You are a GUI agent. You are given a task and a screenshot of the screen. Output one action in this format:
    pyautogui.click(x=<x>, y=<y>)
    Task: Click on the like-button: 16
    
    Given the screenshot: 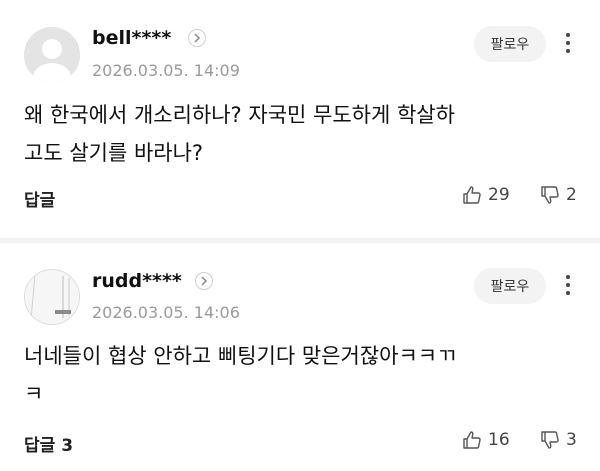 What is the action you would take?
    pyautogui.click(x=486, y=440)
    